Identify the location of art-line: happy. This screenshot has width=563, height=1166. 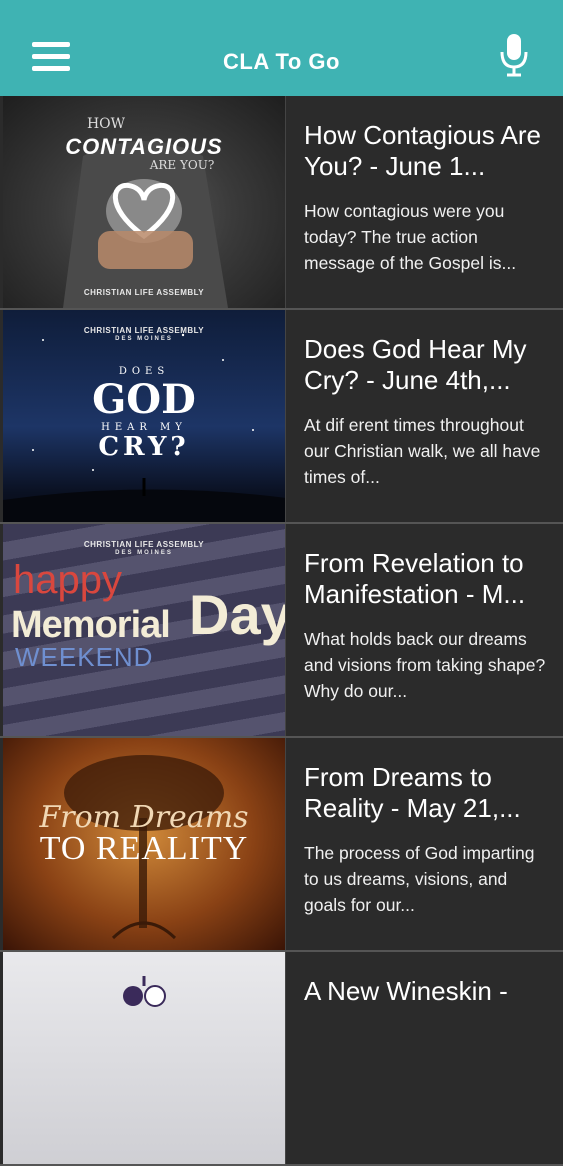
(67, 580).